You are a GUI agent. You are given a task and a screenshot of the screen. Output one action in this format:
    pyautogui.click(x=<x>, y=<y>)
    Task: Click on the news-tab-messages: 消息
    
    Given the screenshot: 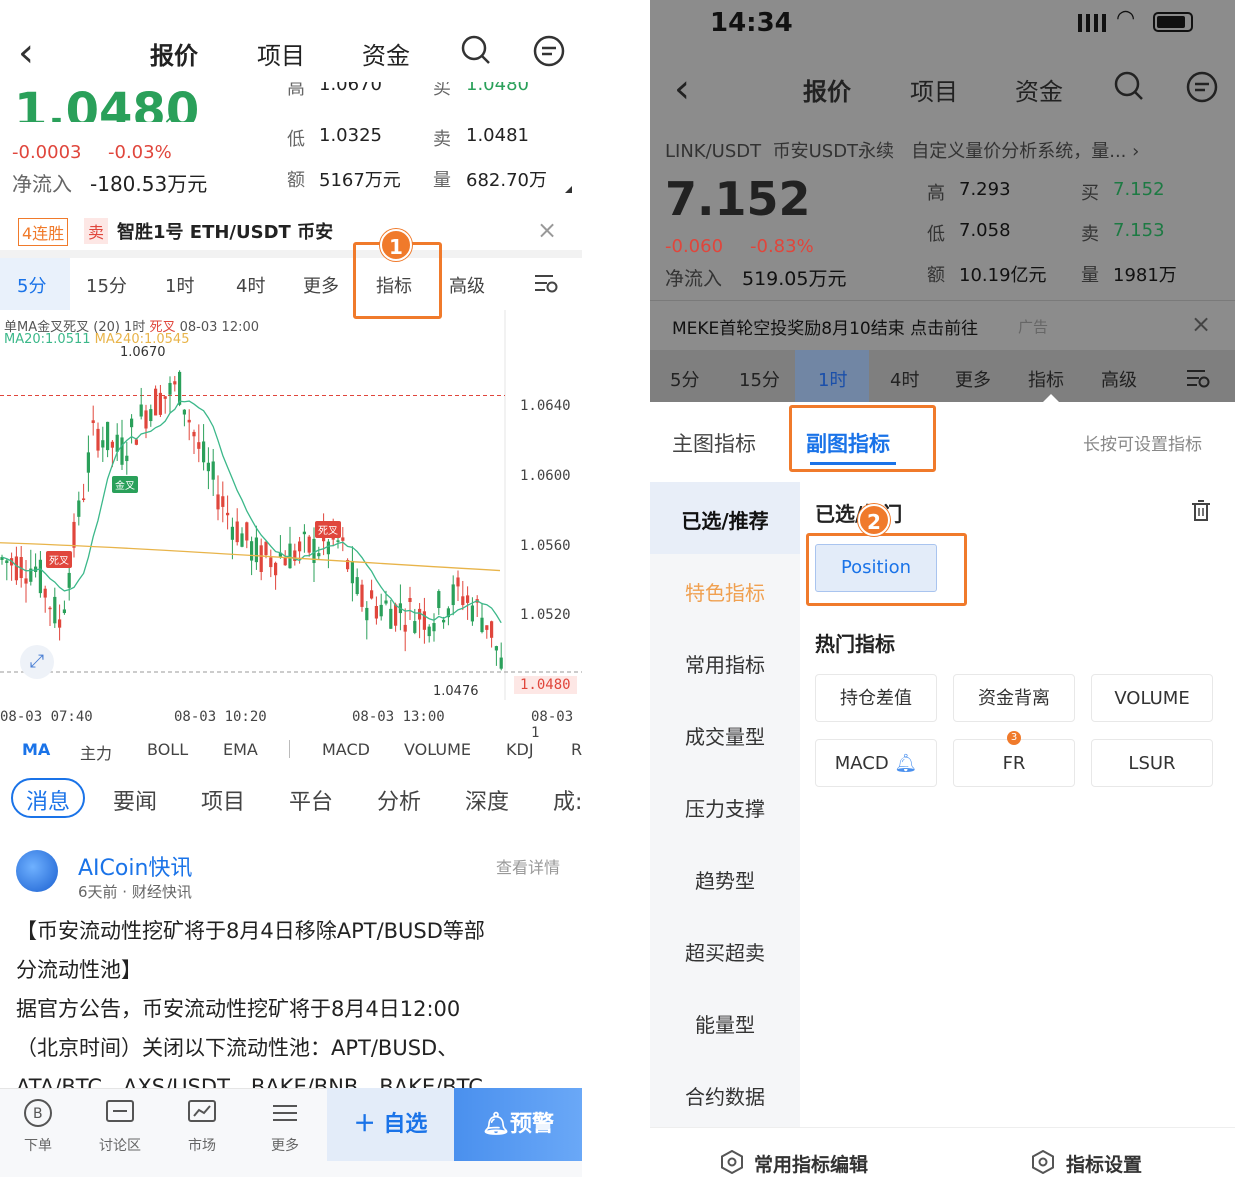 What is the action you would take?
    pyautogui.click(x=48, y=800)
    